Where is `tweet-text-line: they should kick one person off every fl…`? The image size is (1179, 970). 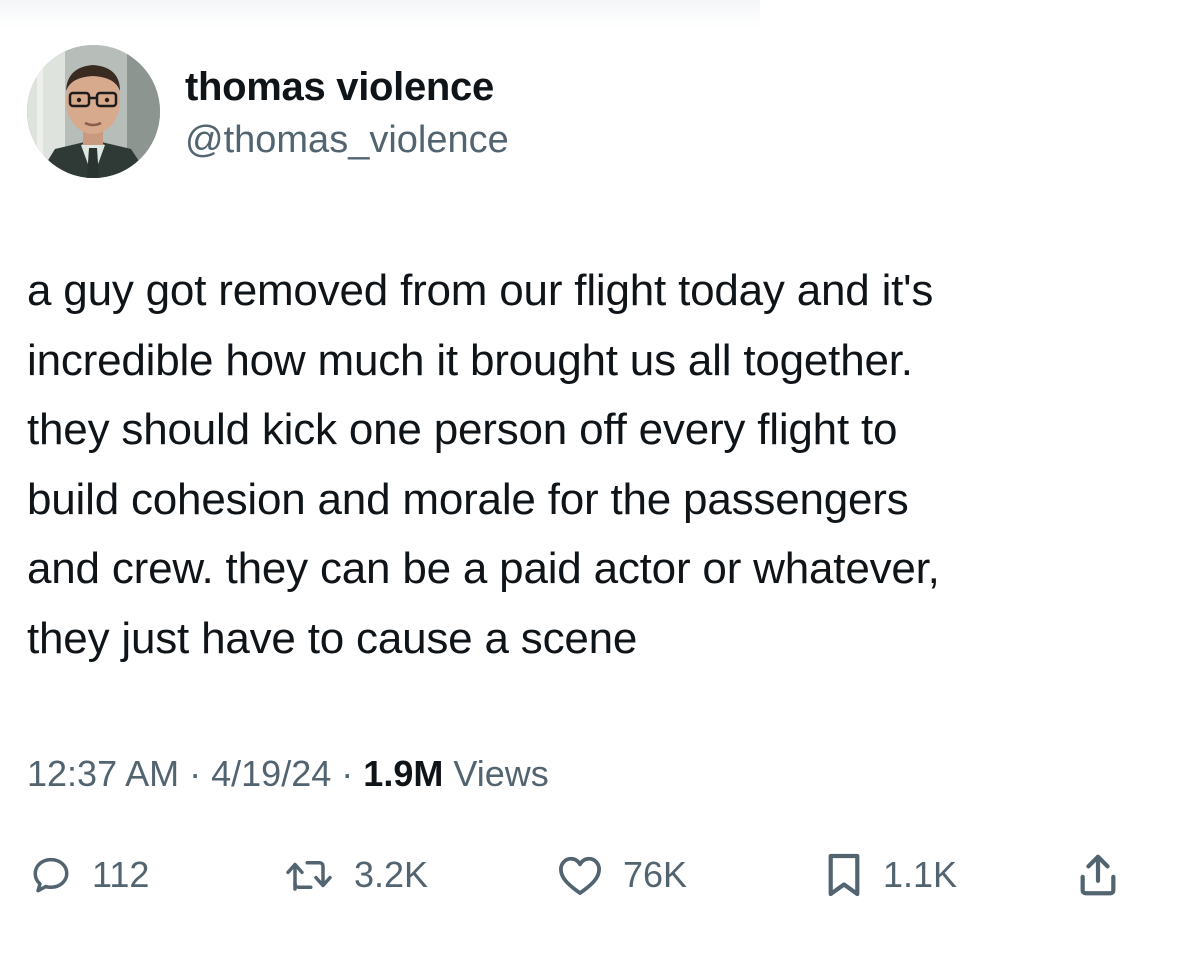
tweet-text-line: they should kick one person off every fl… is located at coordinates (462, 430).